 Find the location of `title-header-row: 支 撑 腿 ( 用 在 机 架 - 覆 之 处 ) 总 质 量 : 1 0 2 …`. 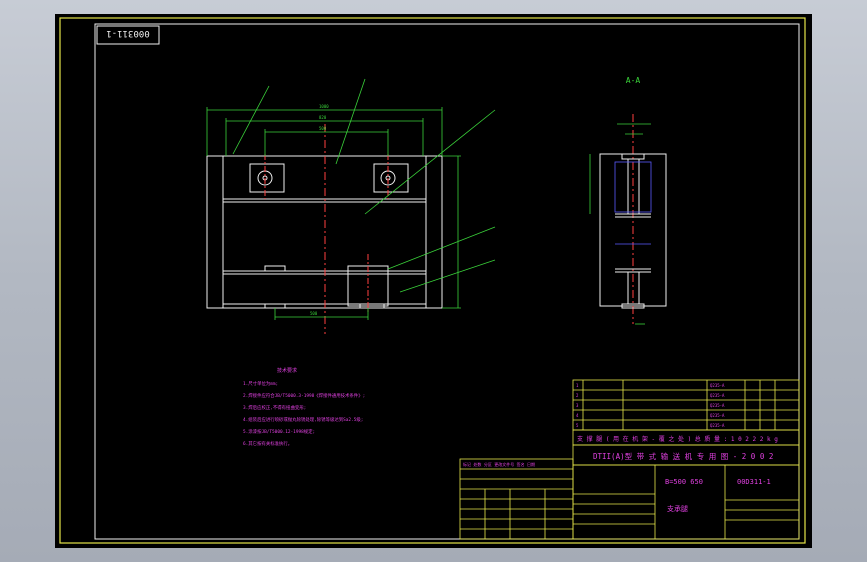

title-header-row: 支 撑 腿 ( 用 在 机 架 - 覆 之 处 ) 总 质 量 : 1 0 2 … is located at coordinates (677, 439).